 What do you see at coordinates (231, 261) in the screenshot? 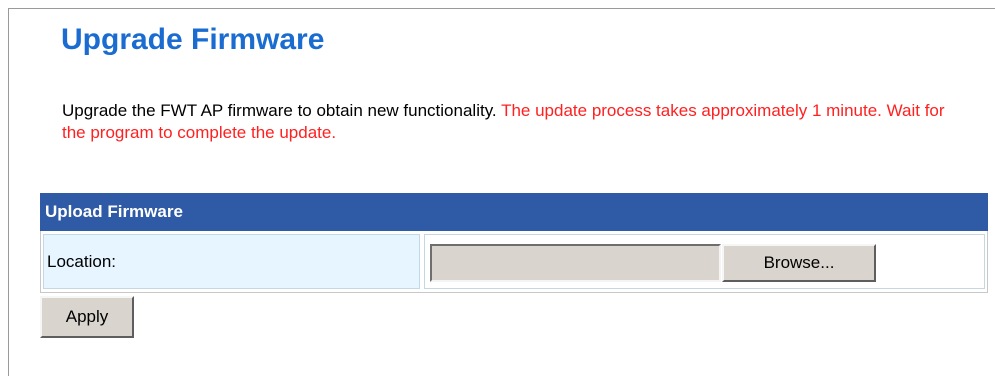
I see `location-label: Location:` at bounding box center [231, 261].